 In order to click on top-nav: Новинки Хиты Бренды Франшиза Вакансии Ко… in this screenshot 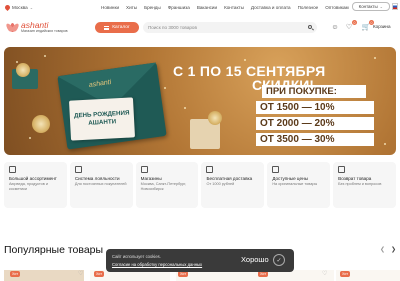, I will do `click(225, 7)`.